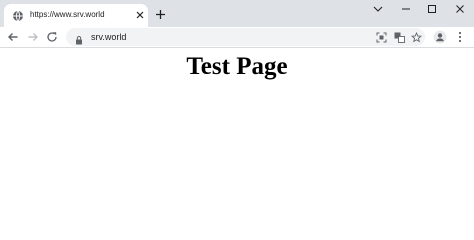 Image resolution: width=474 pixels, height=240 pixels. I want to click on lock-icon, so click(79, 38).